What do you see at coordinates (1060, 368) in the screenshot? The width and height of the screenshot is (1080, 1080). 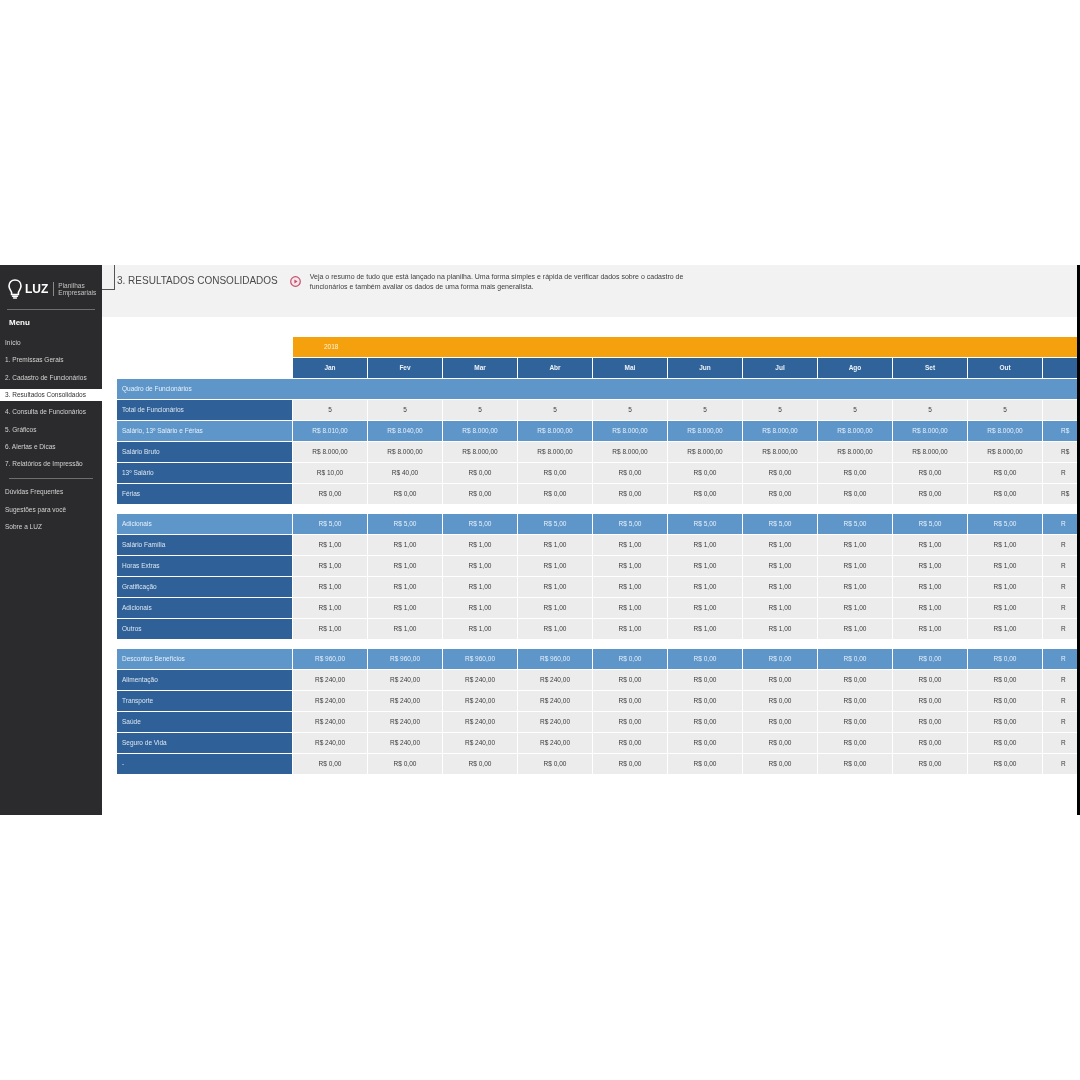 I see `column-header` at bounding box center [1060, 368].